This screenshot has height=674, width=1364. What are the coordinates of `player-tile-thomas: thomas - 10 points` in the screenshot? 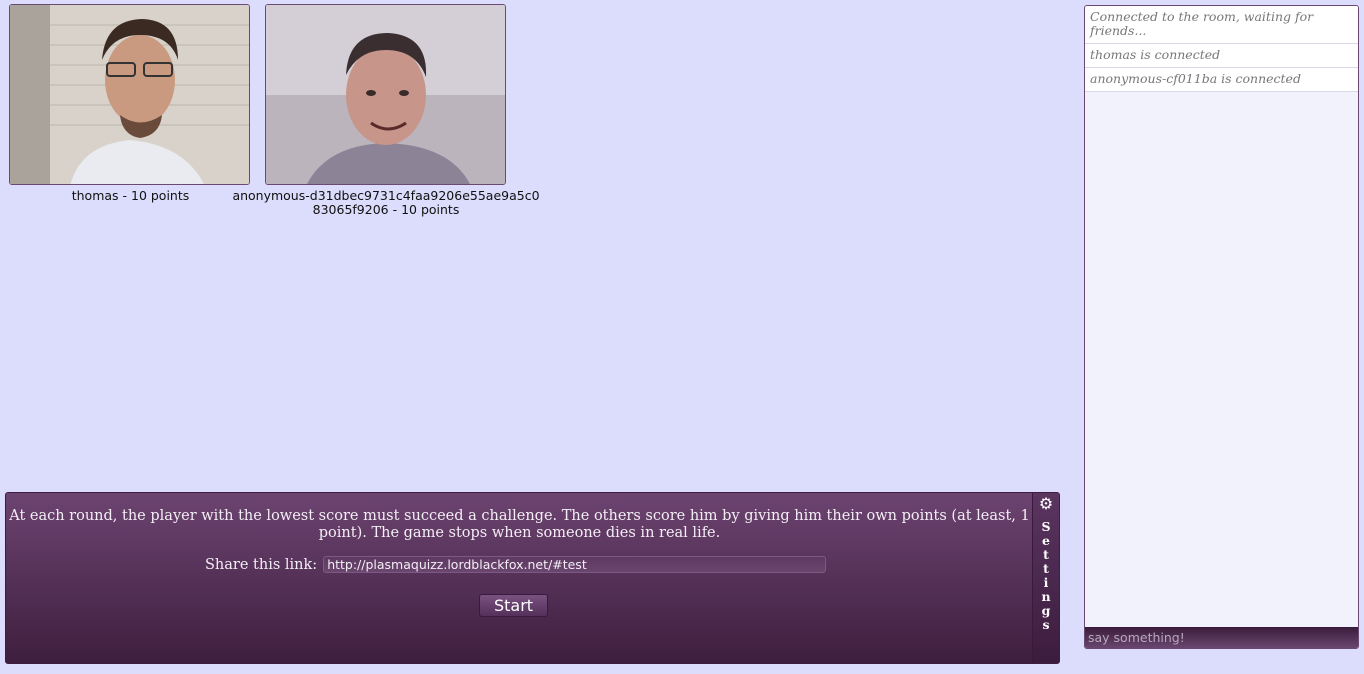 It's located at (130, 103).